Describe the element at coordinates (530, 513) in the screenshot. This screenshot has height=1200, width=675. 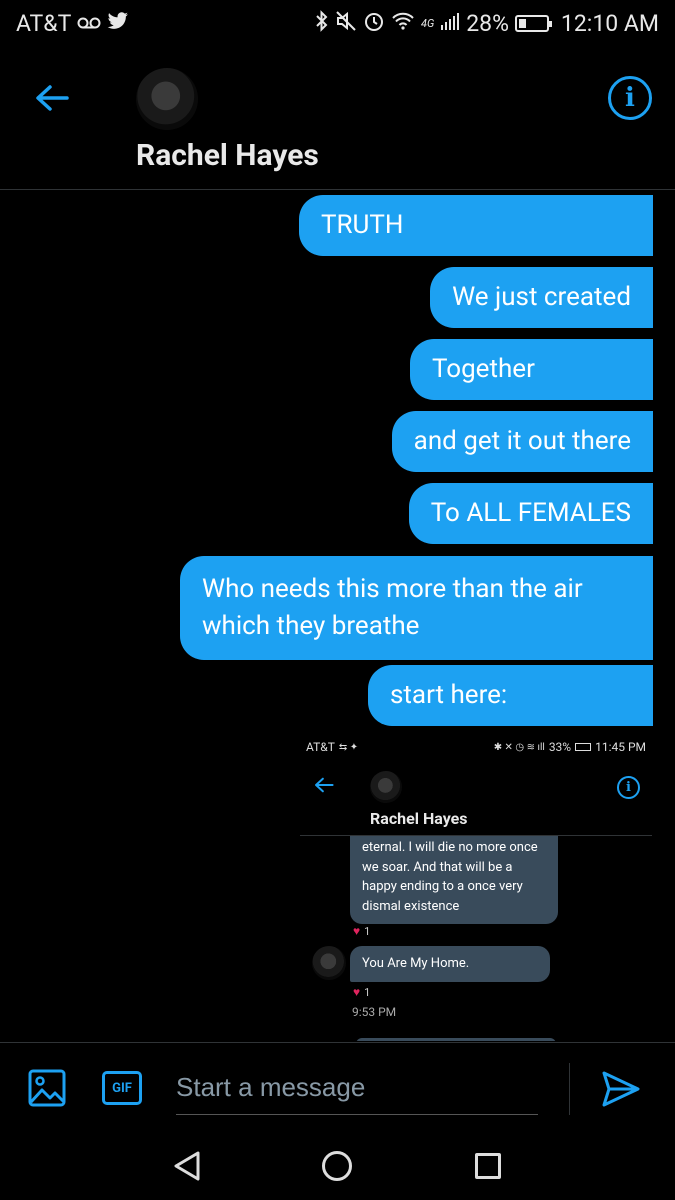
I see `sent-message: To ALL FEMALES` at that location.